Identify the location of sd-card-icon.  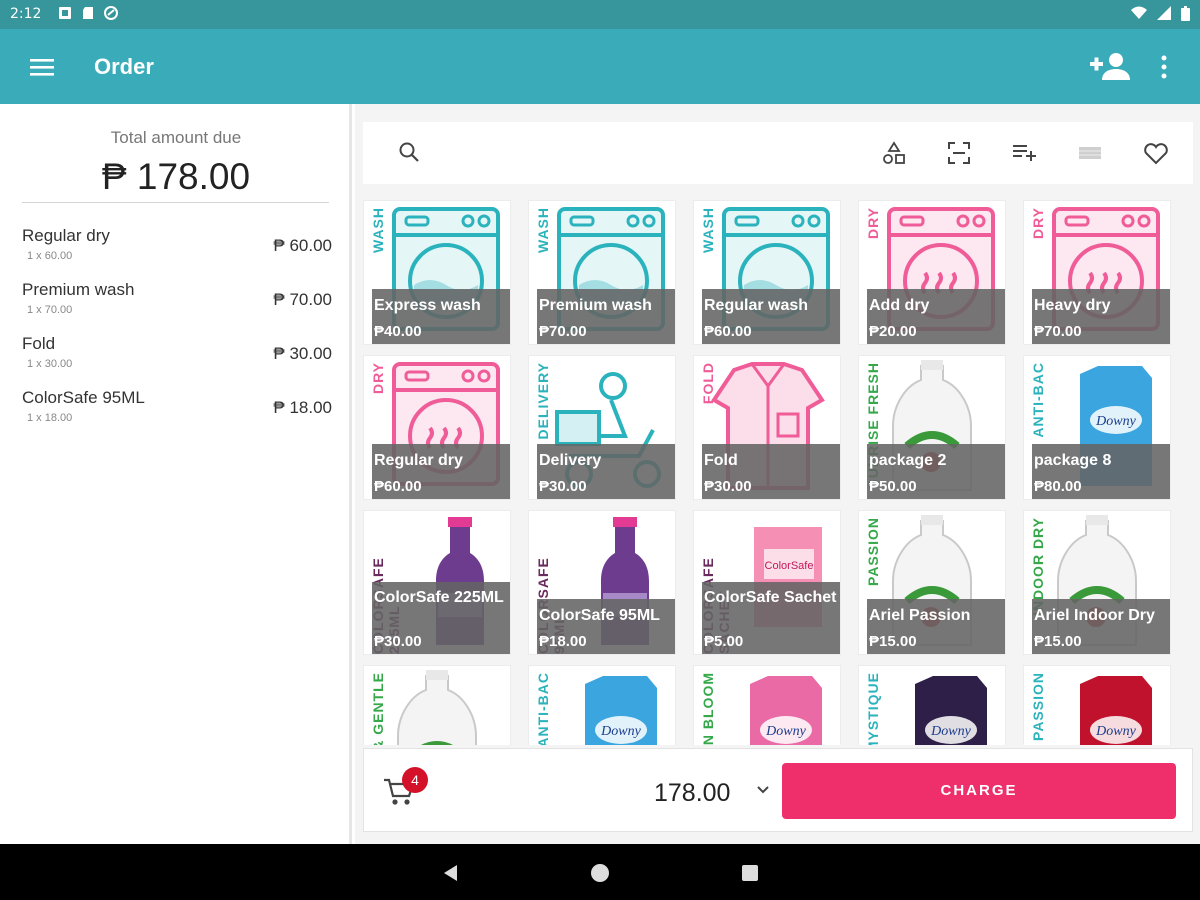
(88, 13).